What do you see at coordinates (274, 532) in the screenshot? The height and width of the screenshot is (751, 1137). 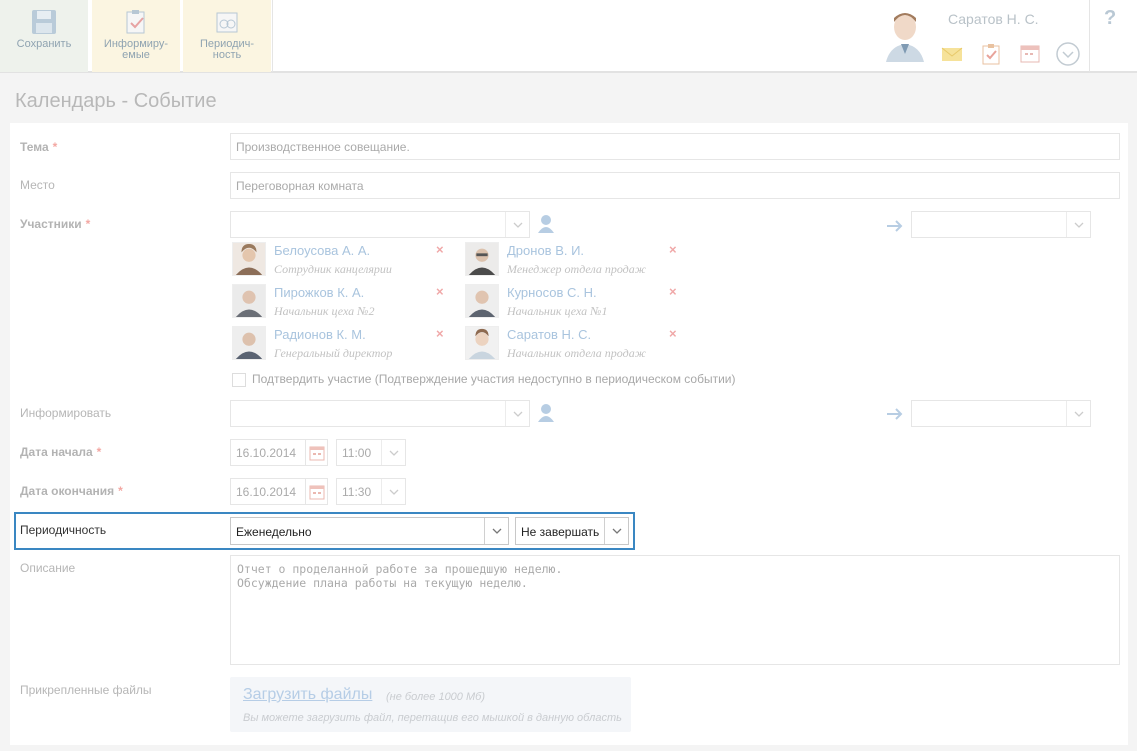 I see `periodicity-value: Еженедельно` at bounding box center [274, 532].